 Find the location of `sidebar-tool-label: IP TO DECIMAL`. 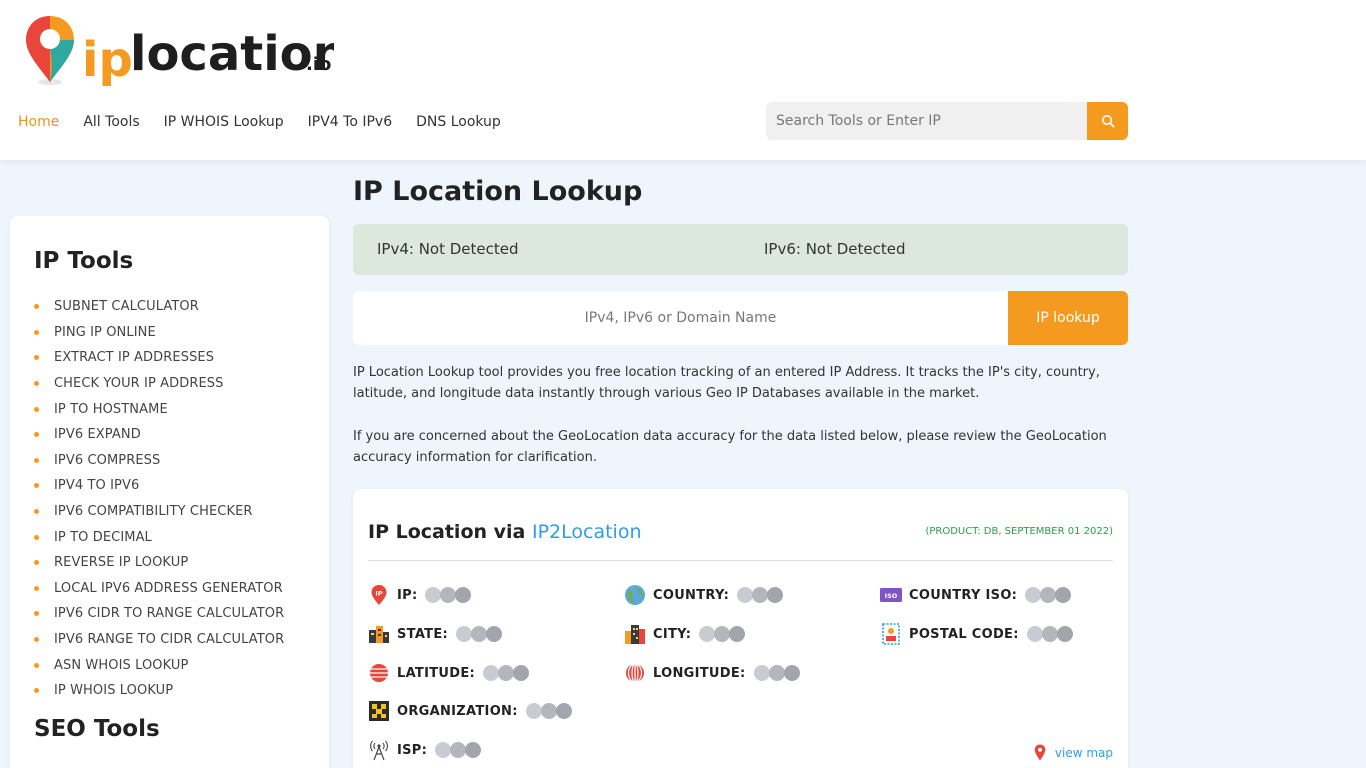

sidebar-tool-label: IP TO DECIMAL is located at coordinates (103, 537).